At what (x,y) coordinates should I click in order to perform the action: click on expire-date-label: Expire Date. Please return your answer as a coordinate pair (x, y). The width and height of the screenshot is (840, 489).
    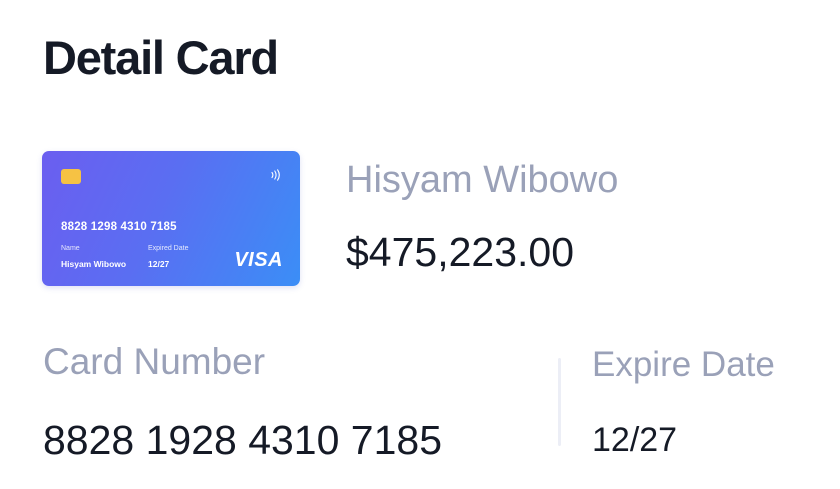
    Looking at the image, I should click on (683, 364).